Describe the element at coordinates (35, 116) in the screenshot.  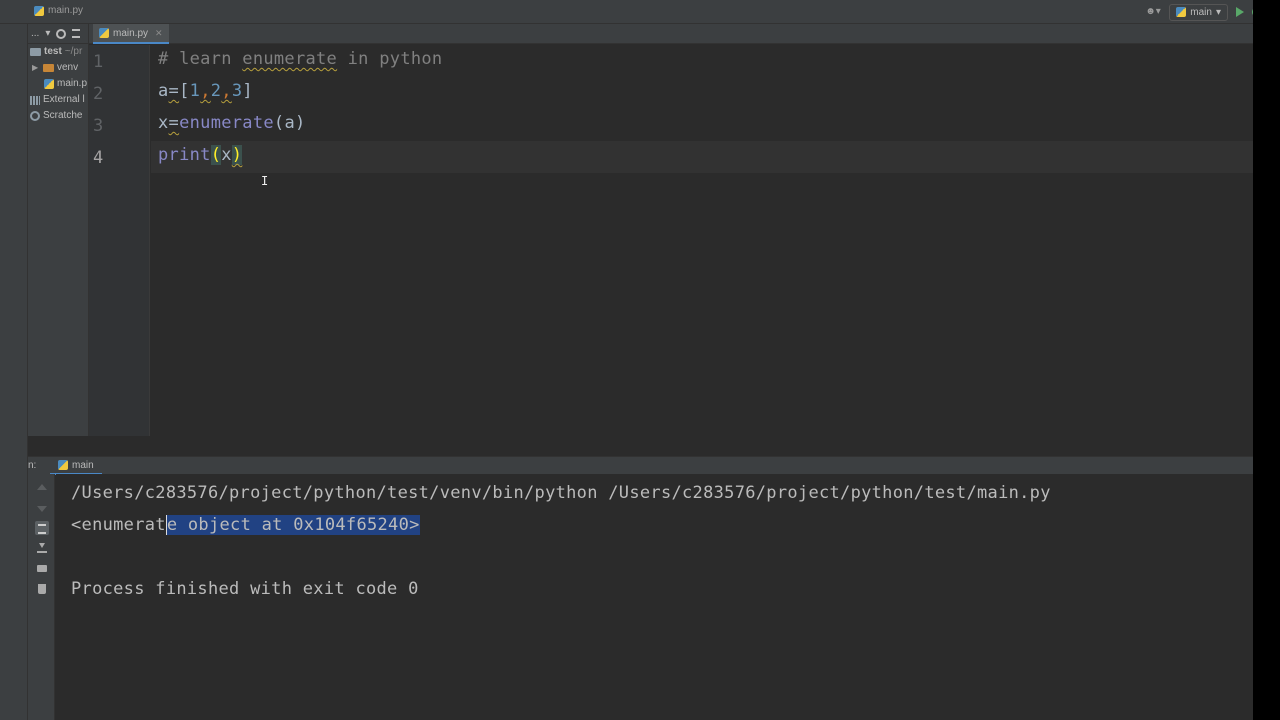
I see `scratches-icon` at that location.